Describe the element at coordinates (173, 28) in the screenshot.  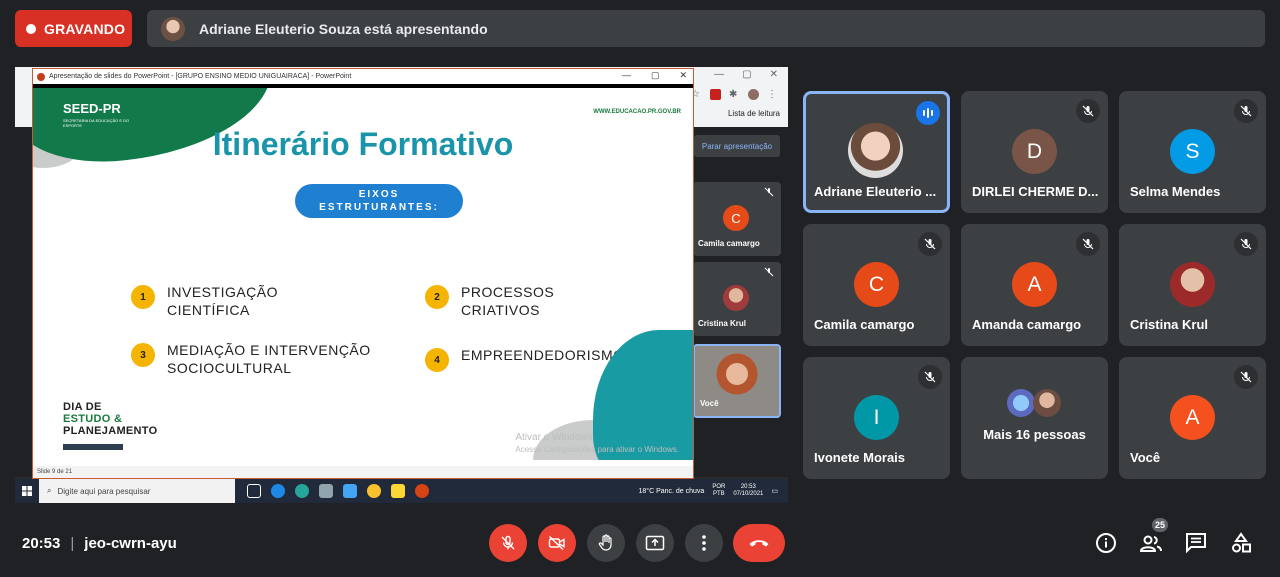
I see `presenter-avatar` at that location.